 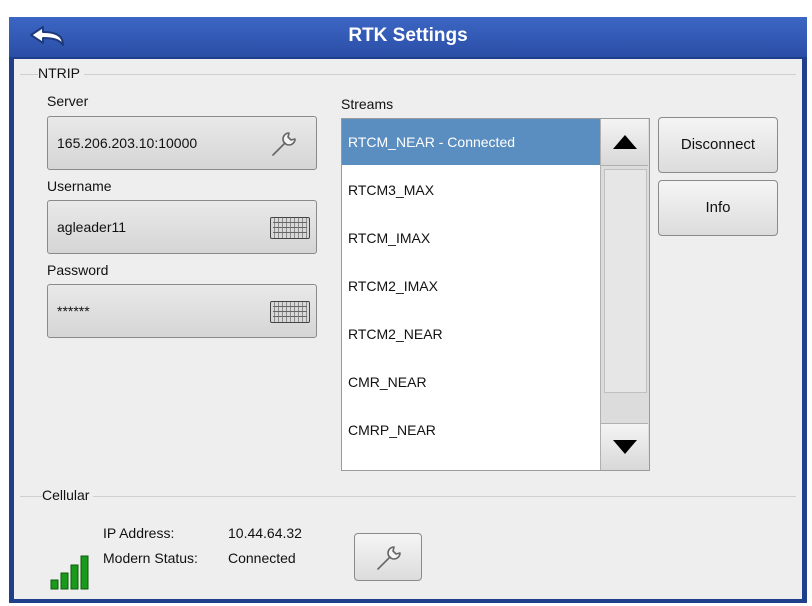 I want to click on page-title: RTK Settings, so click(x=408, y=35).